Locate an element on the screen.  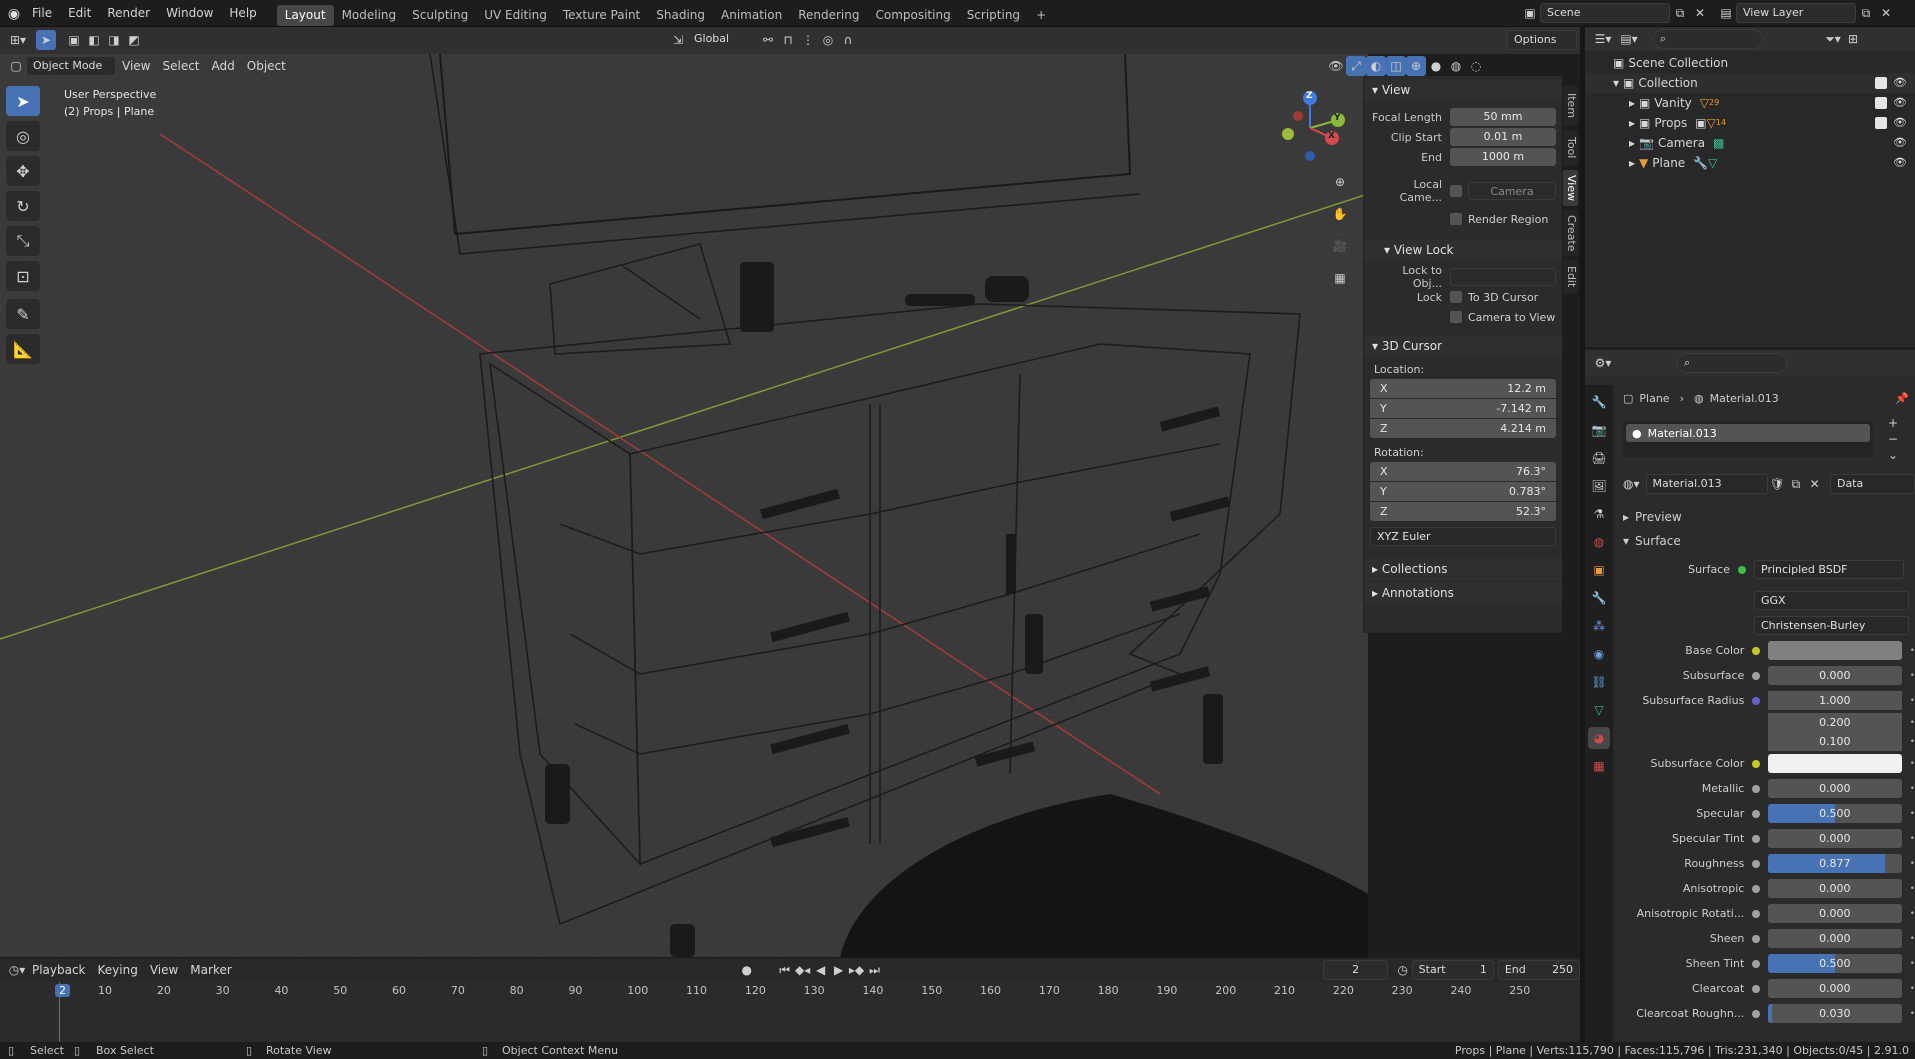
link-dropdown: Data is located at coordinates (1872, 484).